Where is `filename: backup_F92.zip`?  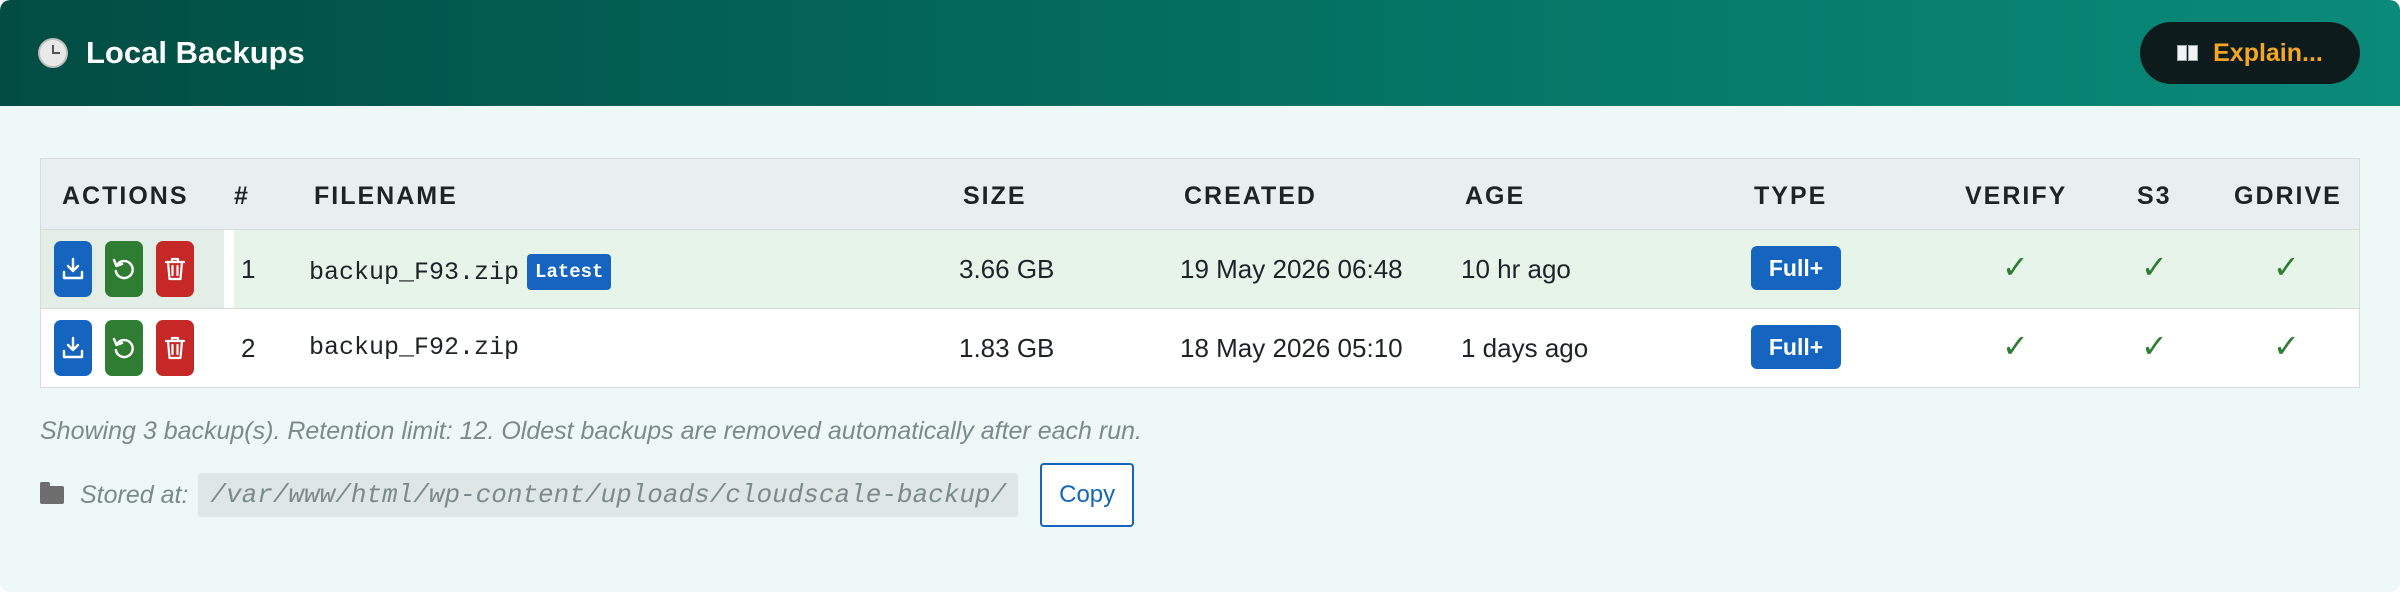 filename: backup_F92.zip is located at coordinates (414, 347).